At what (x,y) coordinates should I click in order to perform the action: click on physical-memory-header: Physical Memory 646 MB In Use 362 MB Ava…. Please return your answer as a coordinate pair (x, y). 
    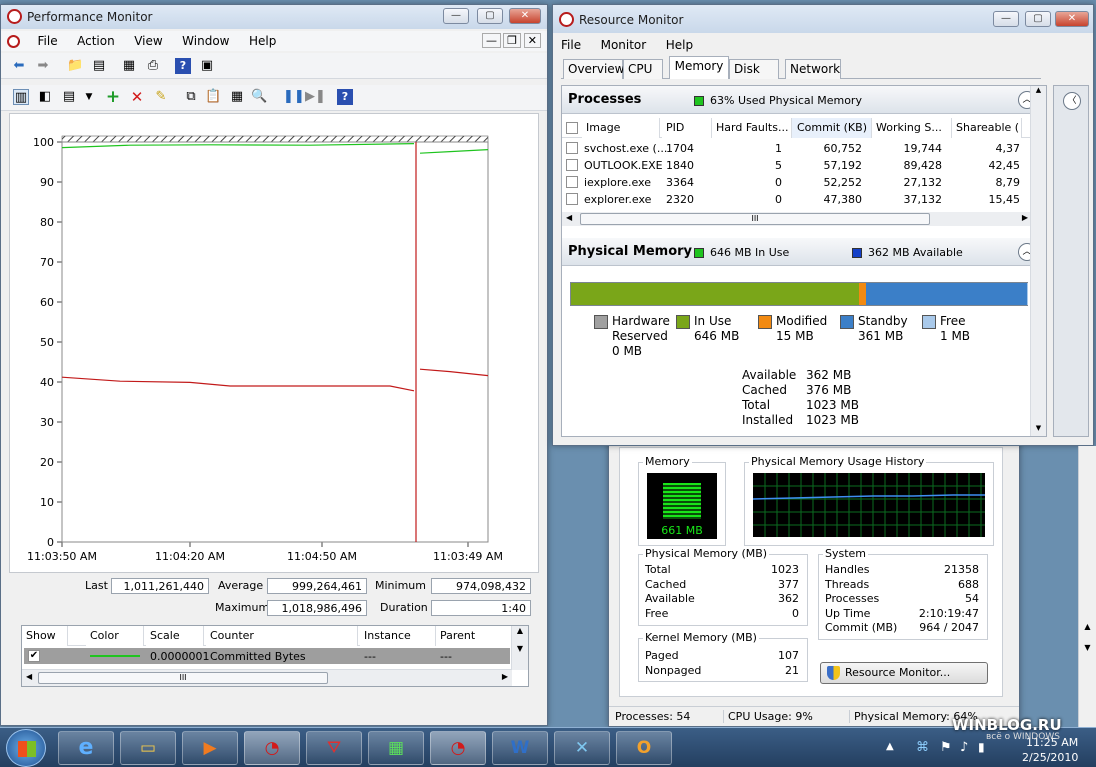
    Looking at the image, I should click on (804, 252).